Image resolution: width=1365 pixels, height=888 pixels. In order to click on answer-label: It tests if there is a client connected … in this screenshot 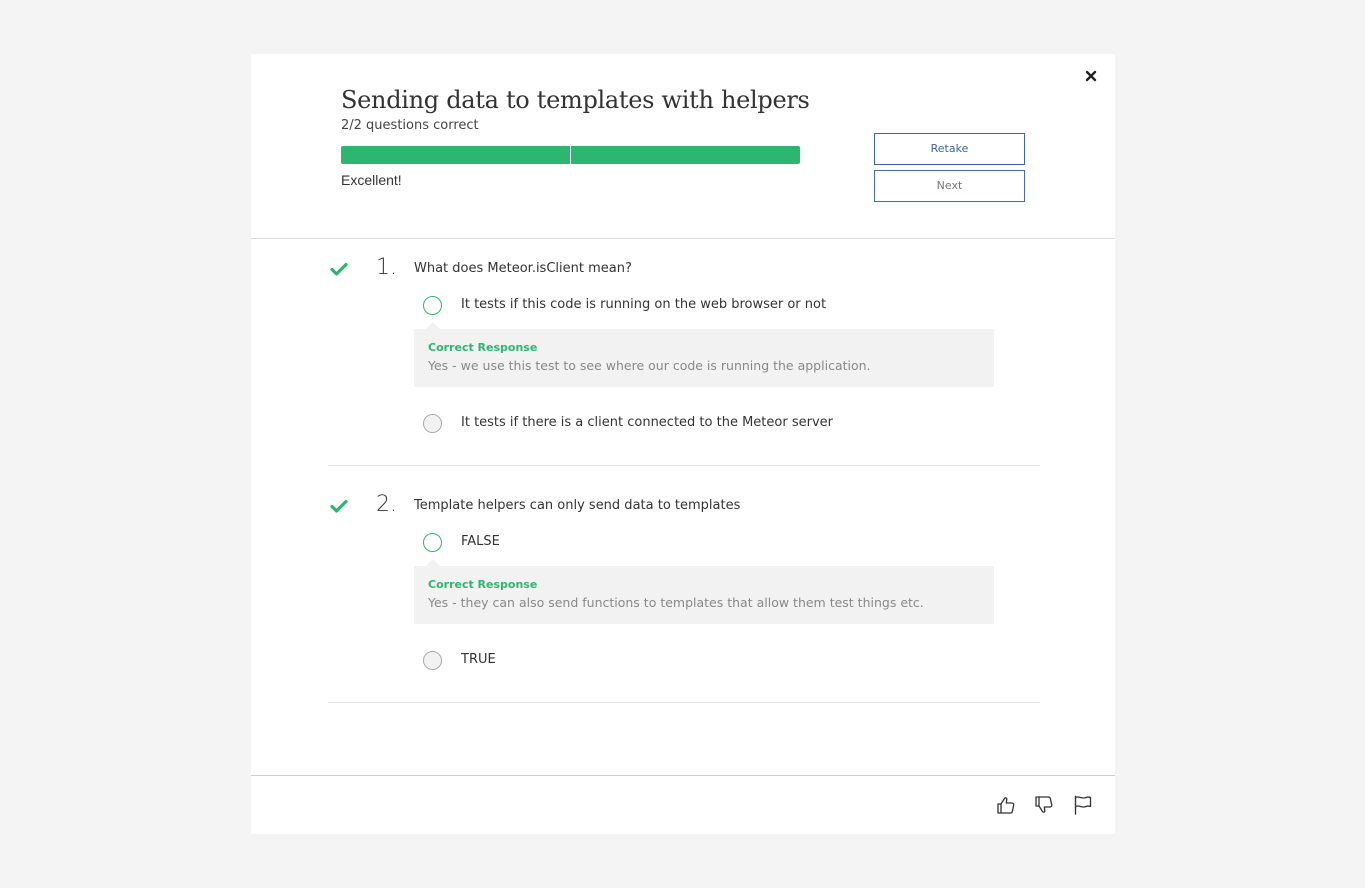, I will do `click(647, 422)`.